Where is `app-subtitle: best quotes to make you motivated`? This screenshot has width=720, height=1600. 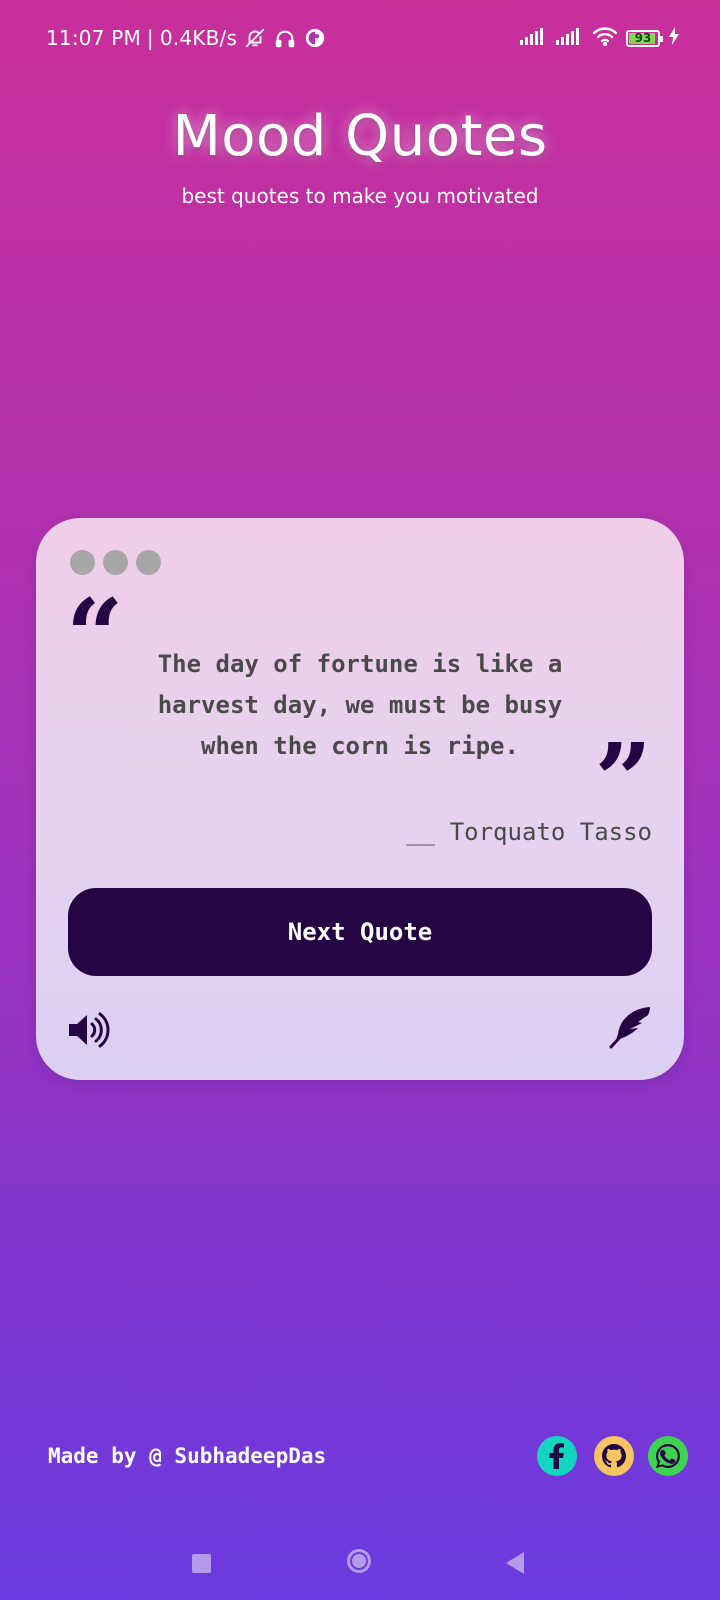 app-subtitle: best quotes to make you motivated is located at coordinates (360, 196).